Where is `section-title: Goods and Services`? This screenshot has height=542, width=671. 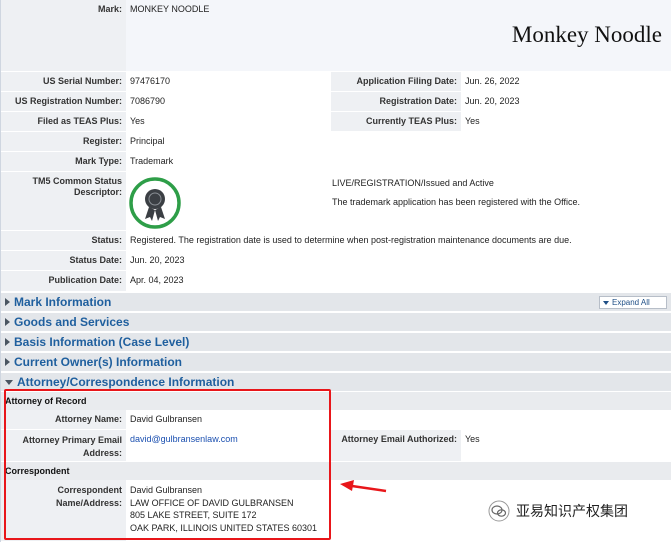 section-title: Goods and Services is located at coordinates (72, 322).